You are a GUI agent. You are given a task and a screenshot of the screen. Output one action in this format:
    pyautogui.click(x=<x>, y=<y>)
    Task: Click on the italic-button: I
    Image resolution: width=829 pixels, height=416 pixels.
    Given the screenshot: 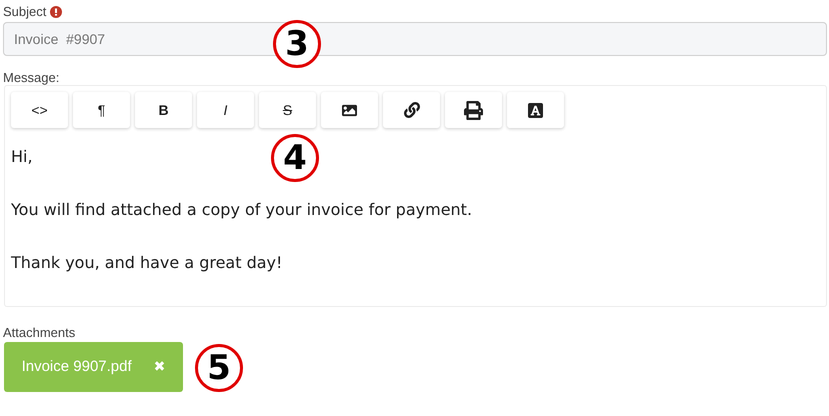 What is the action you would take?
    pyautogui.click(x=225, y=110)
    